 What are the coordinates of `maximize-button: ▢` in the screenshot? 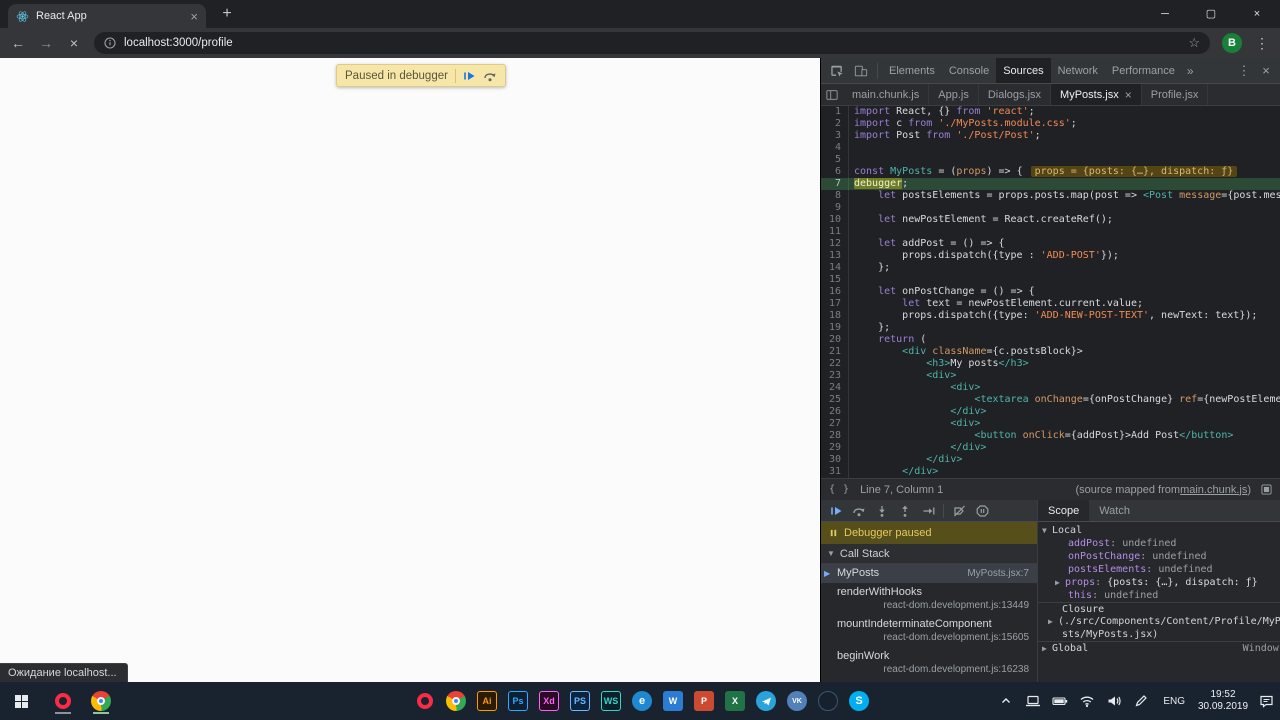 It's located at (1211, 14).